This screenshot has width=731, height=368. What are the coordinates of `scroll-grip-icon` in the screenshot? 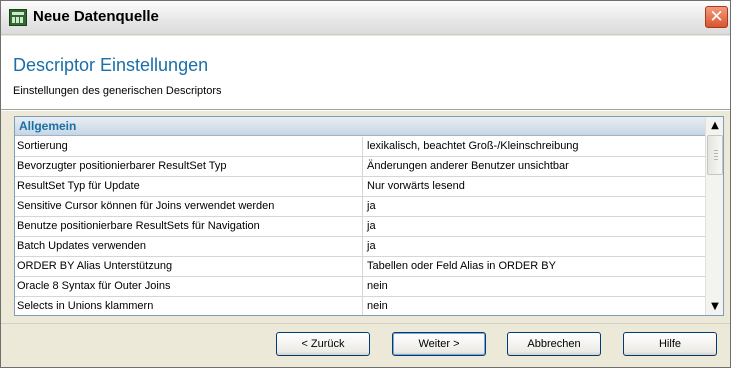 It's located at (716, 155).